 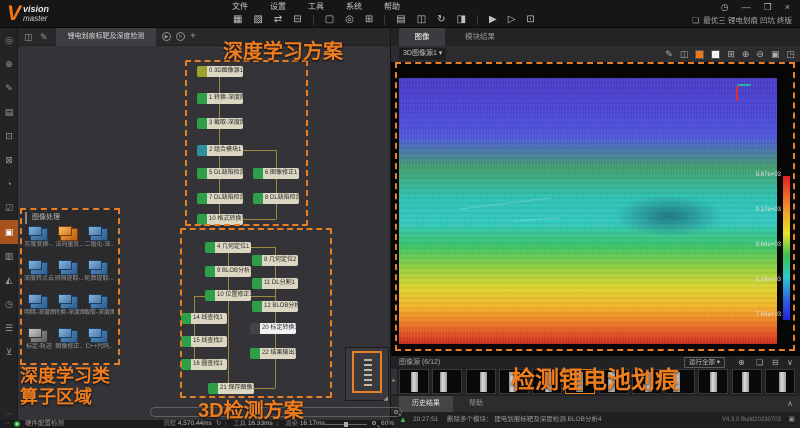 I want to click on switch-solution-icon: ⇄, so click(x=278, y=20).